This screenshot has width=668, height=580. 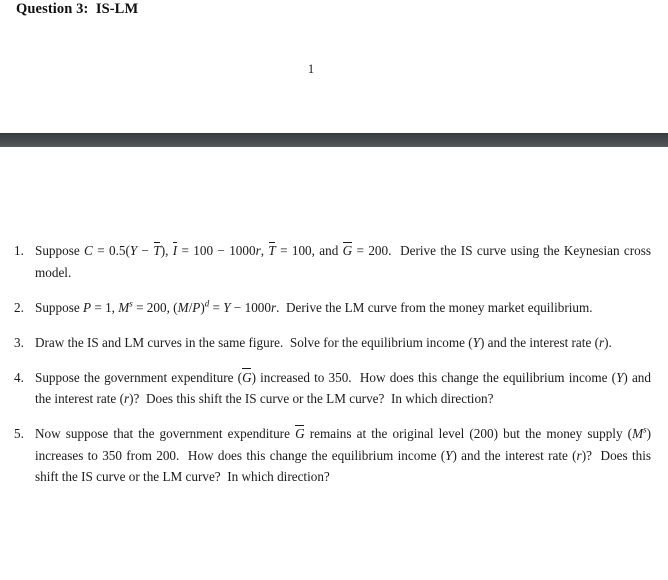 What do you see at coordinates (19, 342) in the screenshot?
I see `list-item-marker: 3.` at bounding box center [19, 342].